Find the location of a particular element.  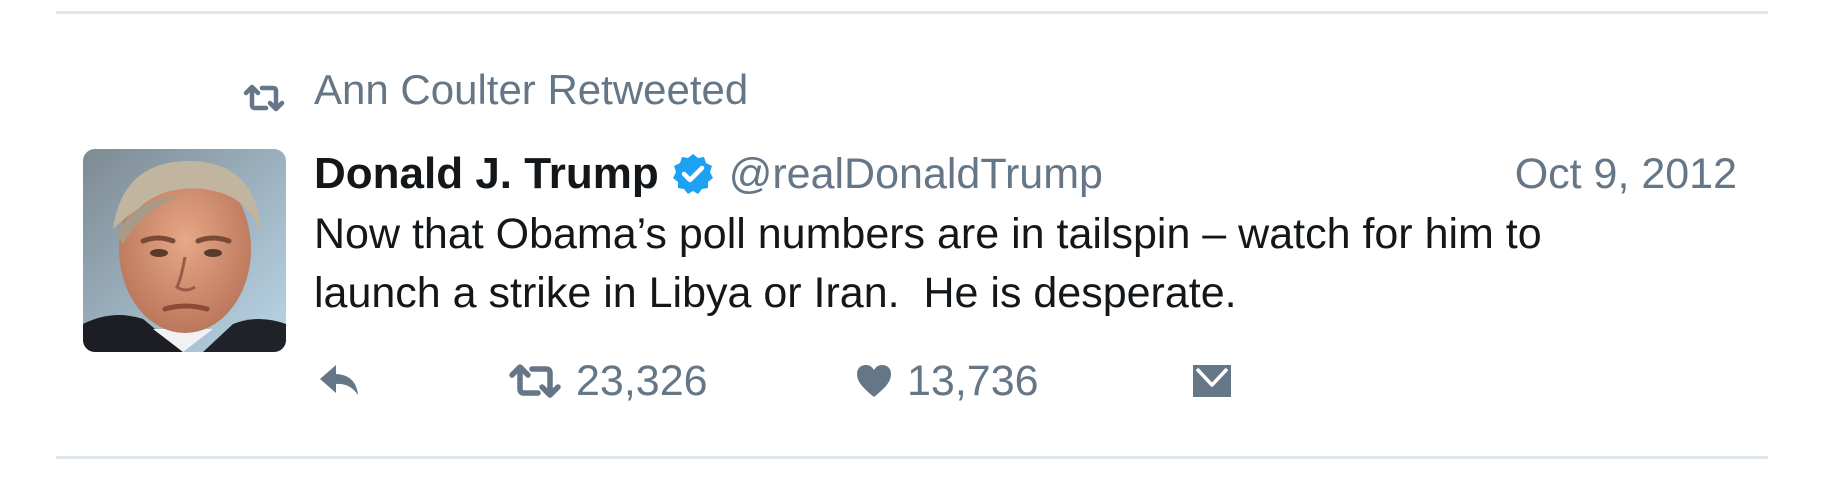

like-count: 13,736 is located at coordinates (973, 380).